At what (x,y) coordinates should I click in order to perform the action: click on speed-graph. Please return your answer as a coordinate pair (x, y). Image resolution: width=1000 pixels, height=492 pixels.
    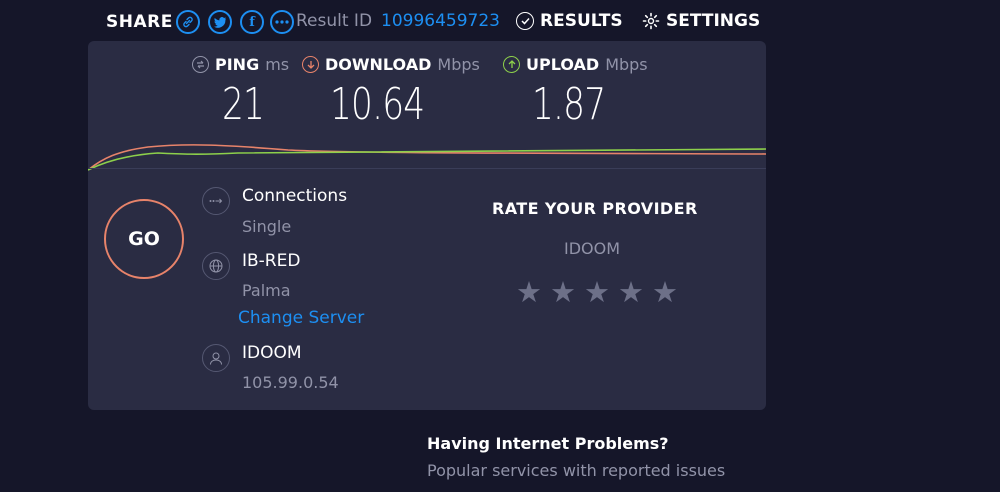
    Looking at the image, I should click on (427, 157).